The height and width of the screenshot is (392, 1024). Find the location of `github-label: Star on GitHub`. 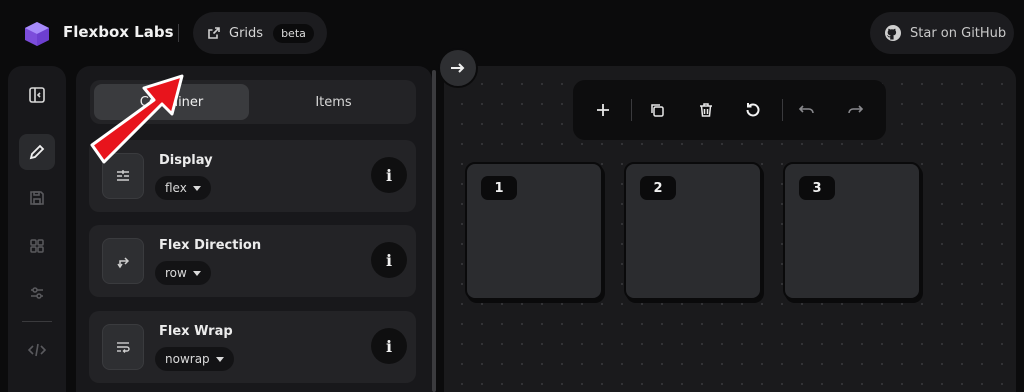

github-label: Star on GitHub is located at coordinates (958, 33).